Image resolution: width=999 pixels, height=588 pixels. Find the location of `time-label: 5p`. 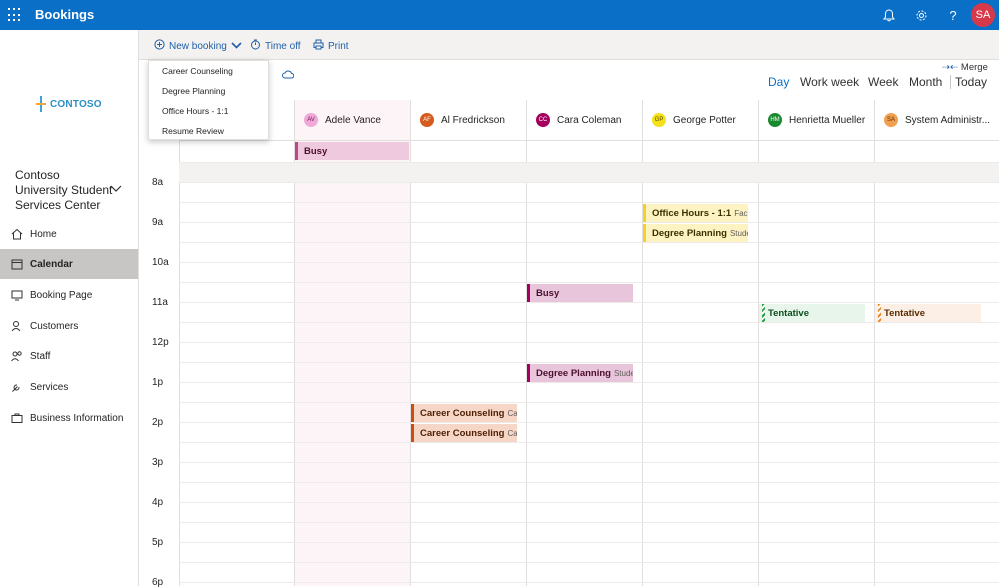

time-label: 5p is located at coordinates (158, 542).